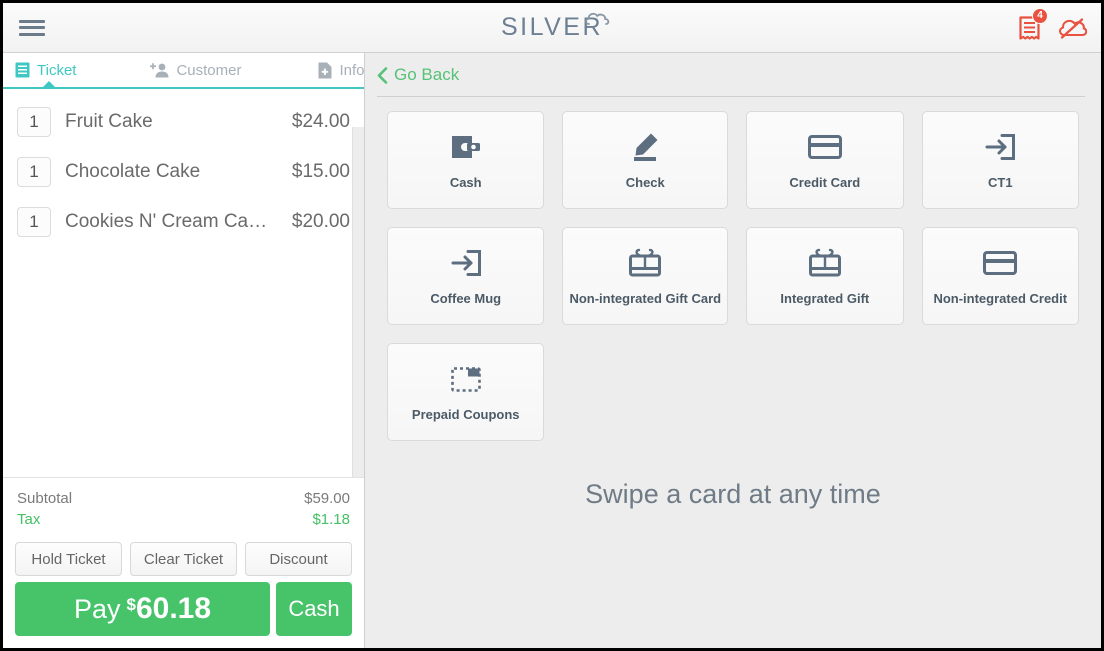  I want to click on add-person-icon, so click(159, 70).